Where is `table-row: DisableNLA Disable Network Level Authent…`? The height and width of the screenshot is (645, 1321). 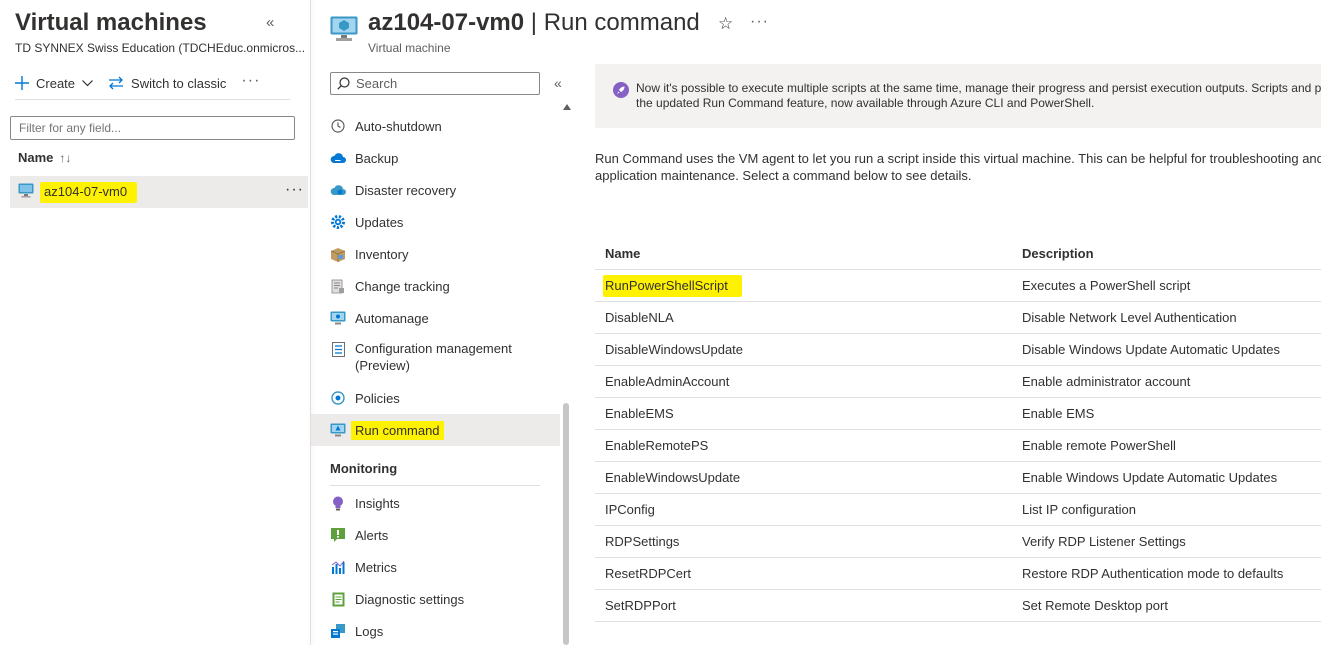
table-row: DisableNLA Disable Network Level Authent… is located at coordinates (958, 318).